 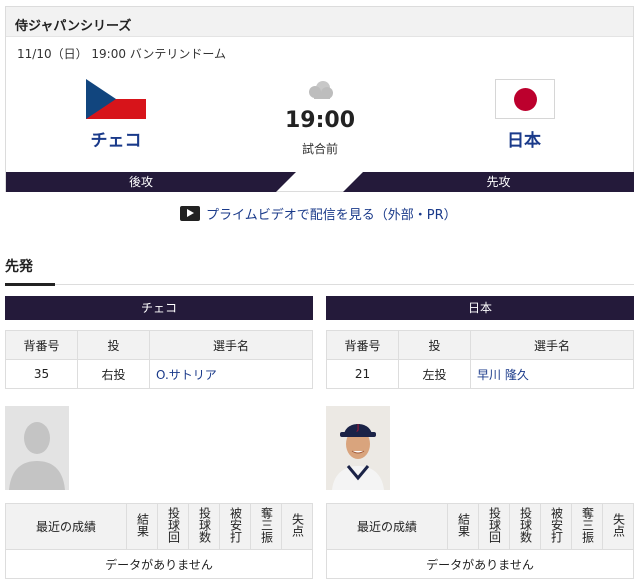 I want to click on czech-flag-icon, so click(x=116, y=99).